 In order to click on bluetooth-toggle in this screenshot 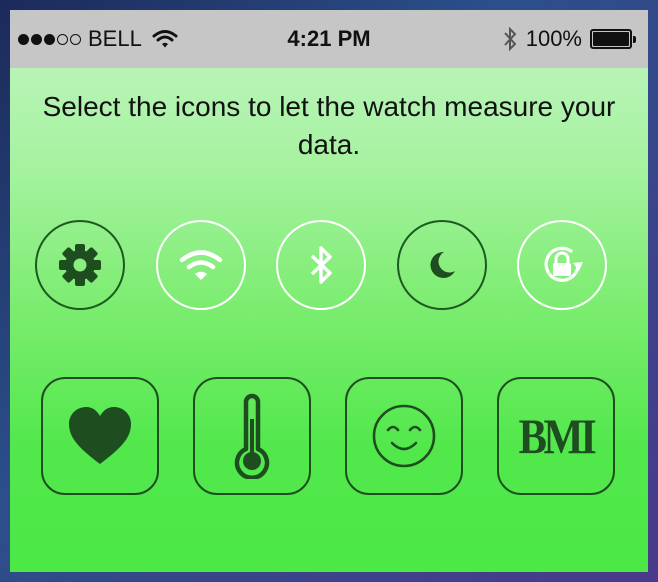, I will do `click(321, 265)`.